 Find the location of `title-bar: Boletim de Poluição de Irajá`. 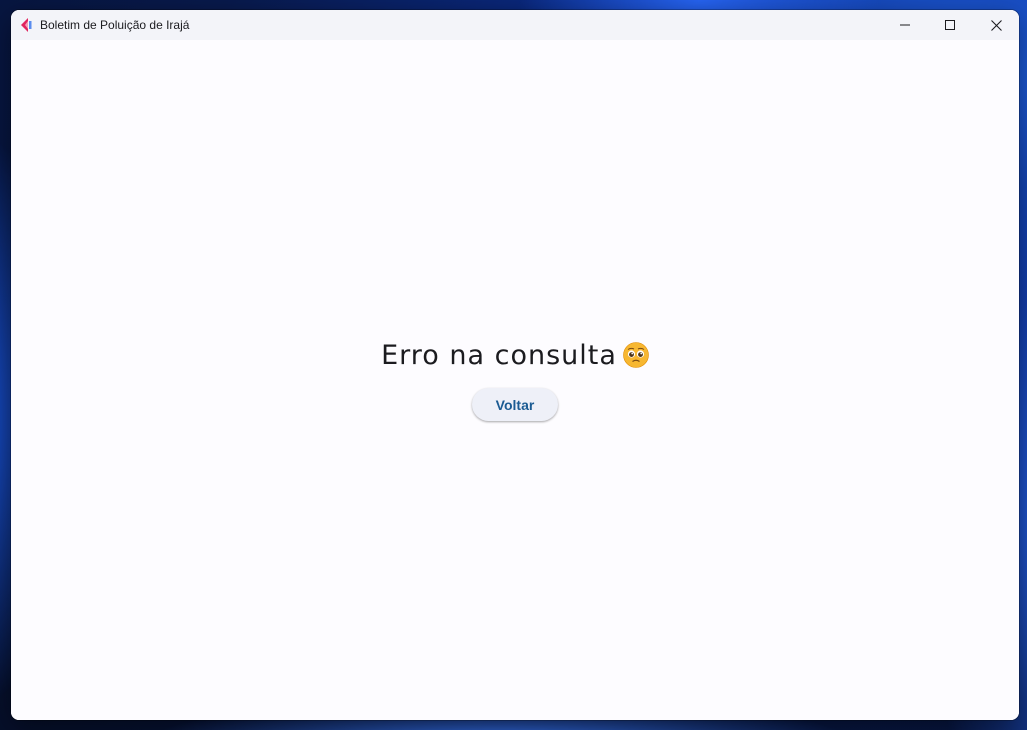

title-bar: Boletim de Poluição de Irajá is located at coordinates (515, 25).